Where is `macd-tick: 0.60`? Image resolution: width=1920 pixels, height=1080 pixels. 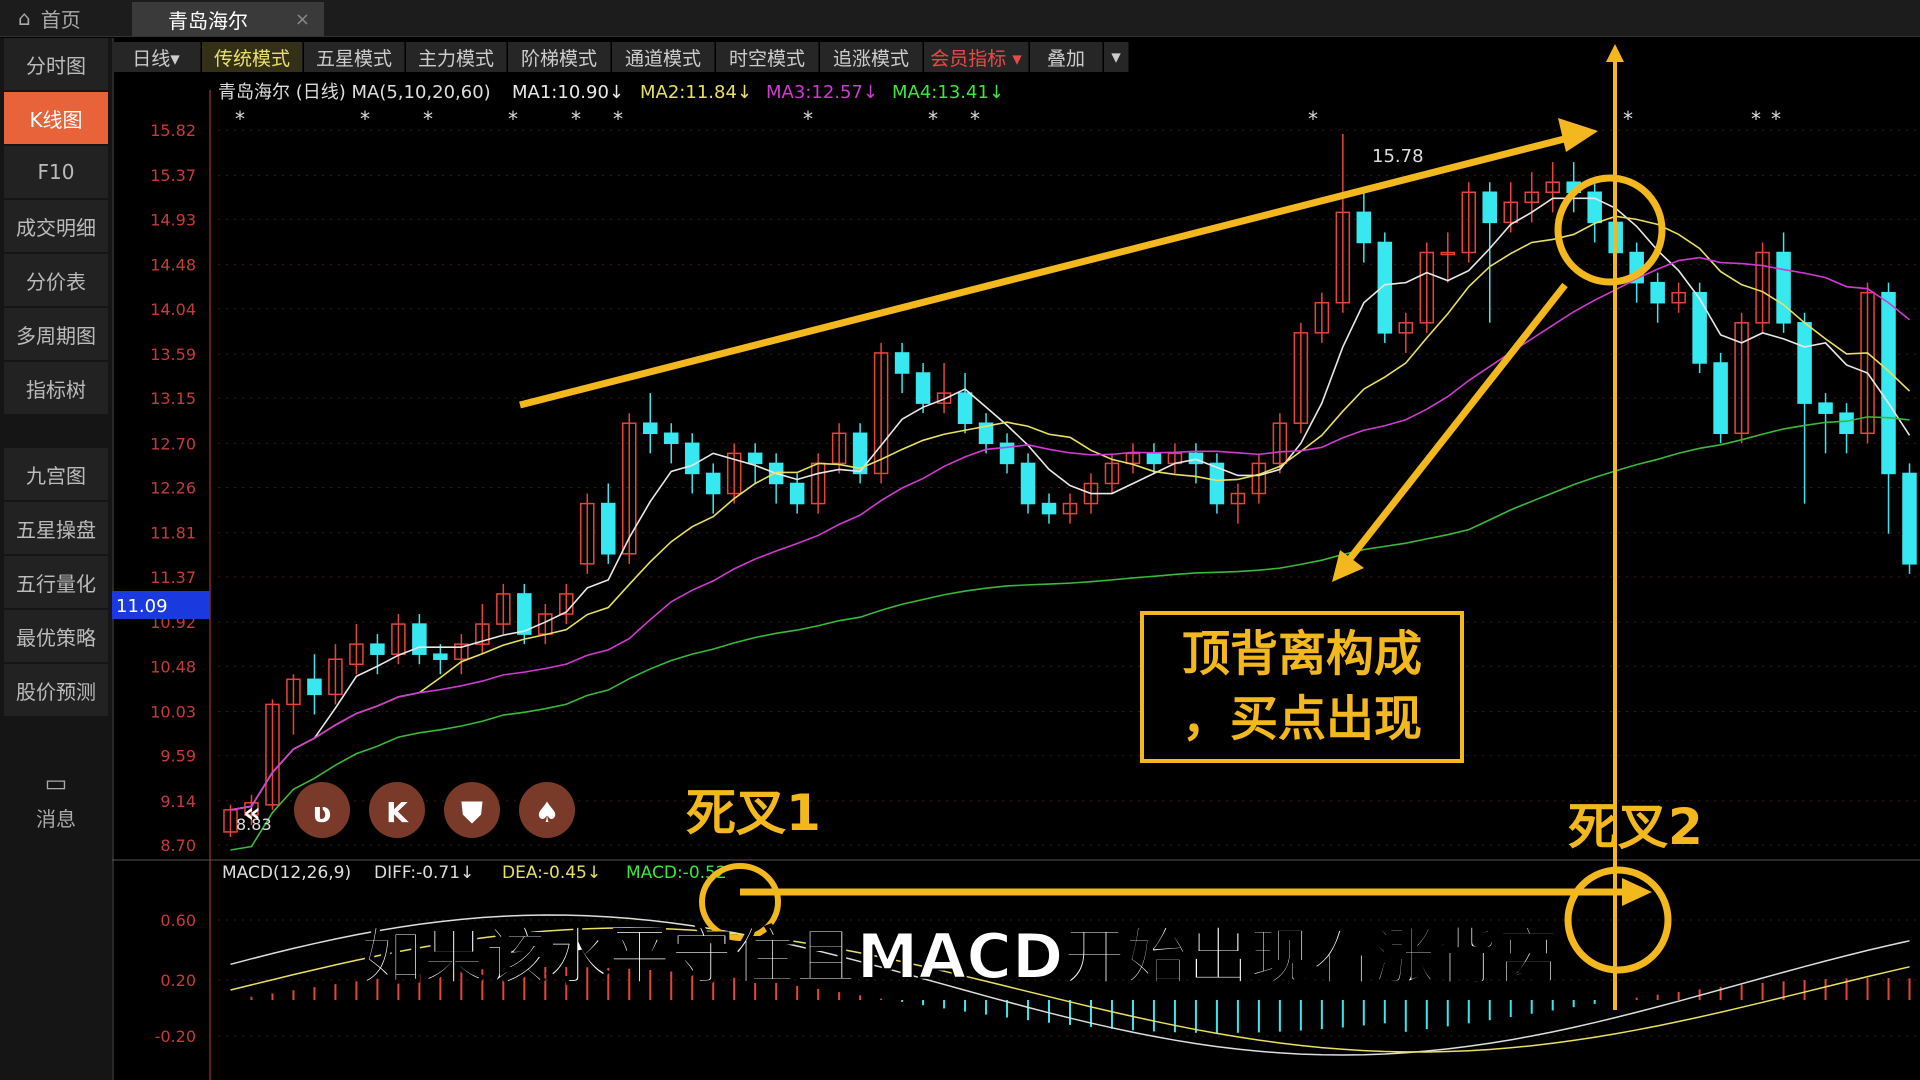 macd-tick: 0.60 is located at coordinates (178, 920).